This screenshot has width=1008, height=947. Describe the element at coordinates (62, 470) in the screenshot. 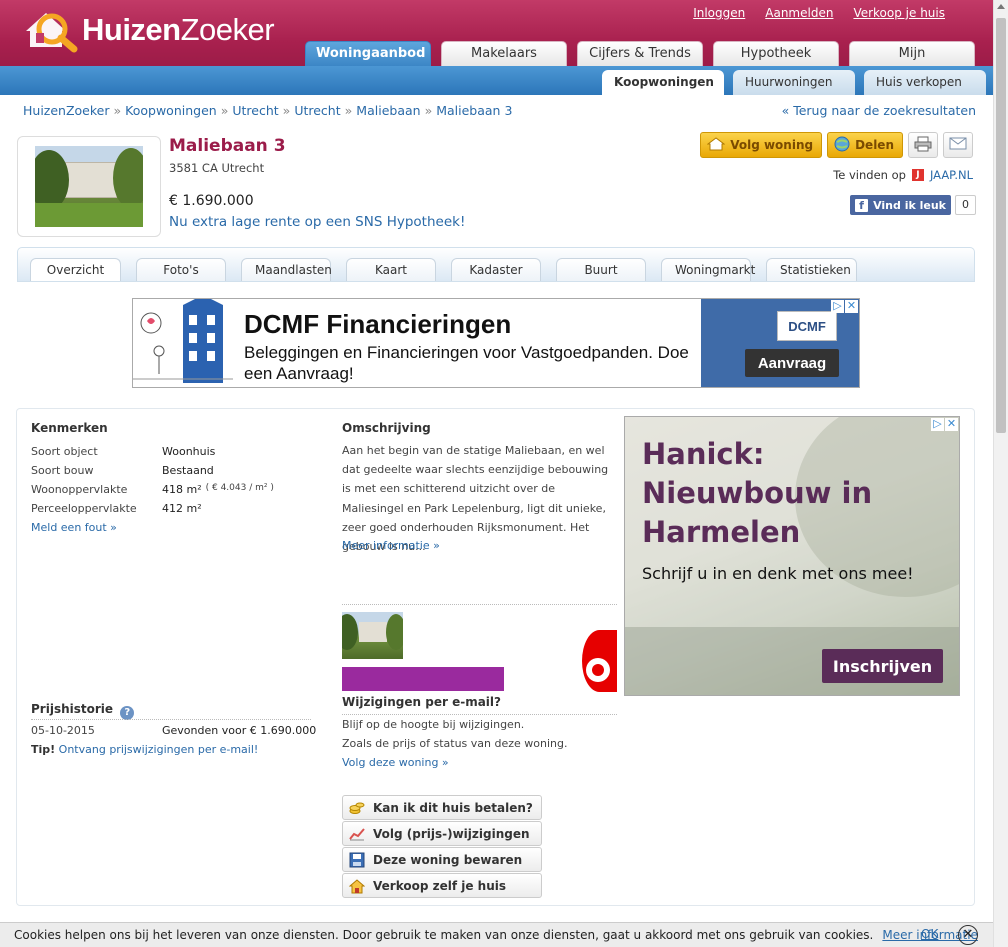

I see `kenmerk-label: Soort bouw` at that location.